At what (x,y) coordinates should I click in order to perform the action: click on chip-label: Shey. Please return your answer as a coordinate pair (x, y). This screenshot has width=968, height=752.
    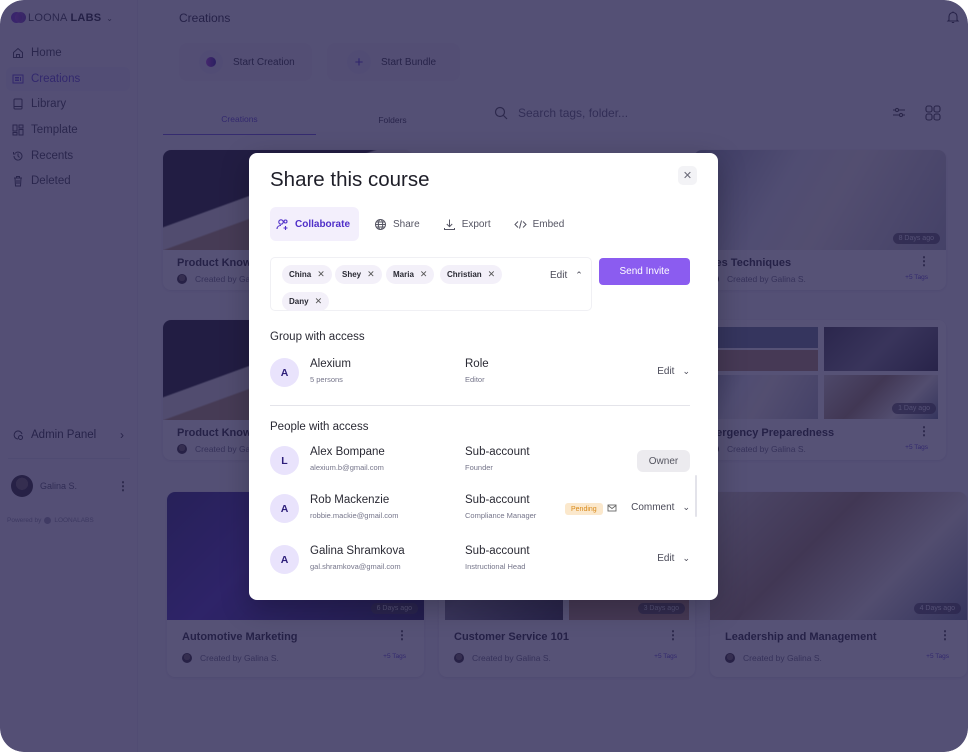
    Looking at the image, I should click on (352, 274).